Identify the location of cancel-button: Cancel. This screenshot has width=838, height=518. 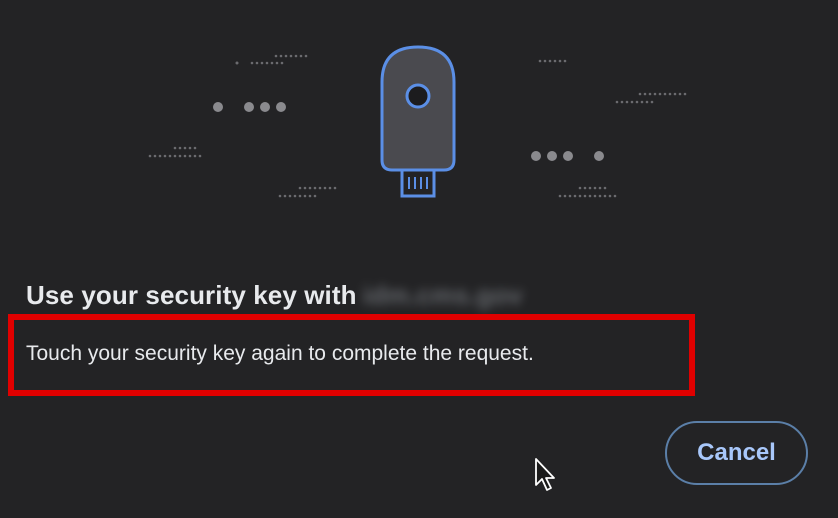
(736, 453).